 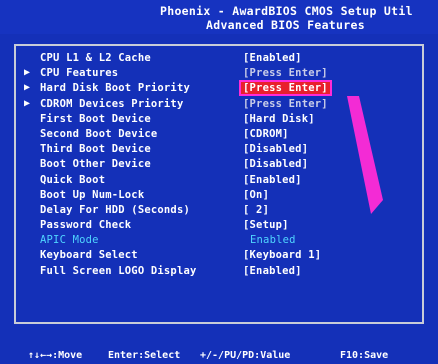 What do you see at coordinates (99, 133) in the screenshot?
I see `setting-label: Second Boot Device` at bounding box center [99, 133].